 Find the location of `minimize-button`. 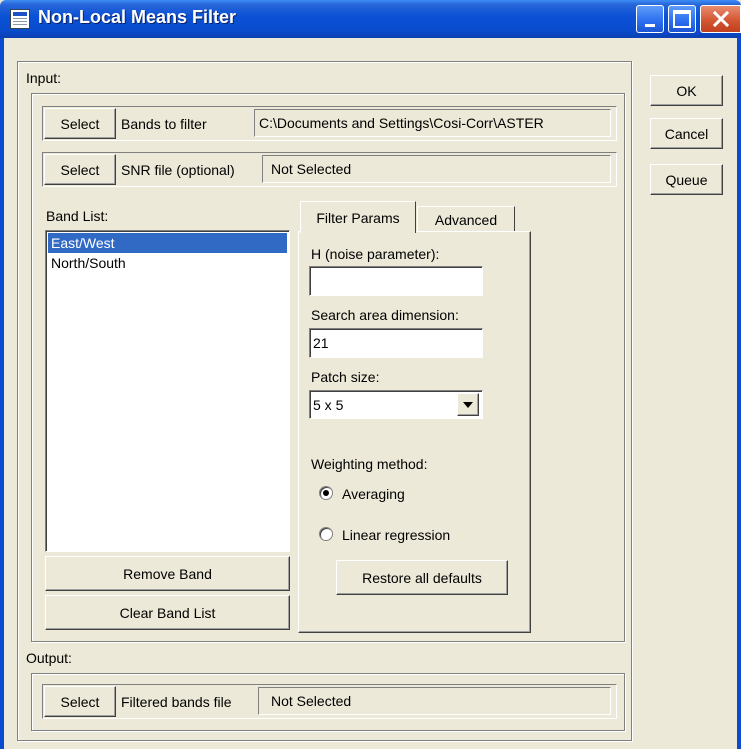

minimize-button is located at coordinates (650, 19).